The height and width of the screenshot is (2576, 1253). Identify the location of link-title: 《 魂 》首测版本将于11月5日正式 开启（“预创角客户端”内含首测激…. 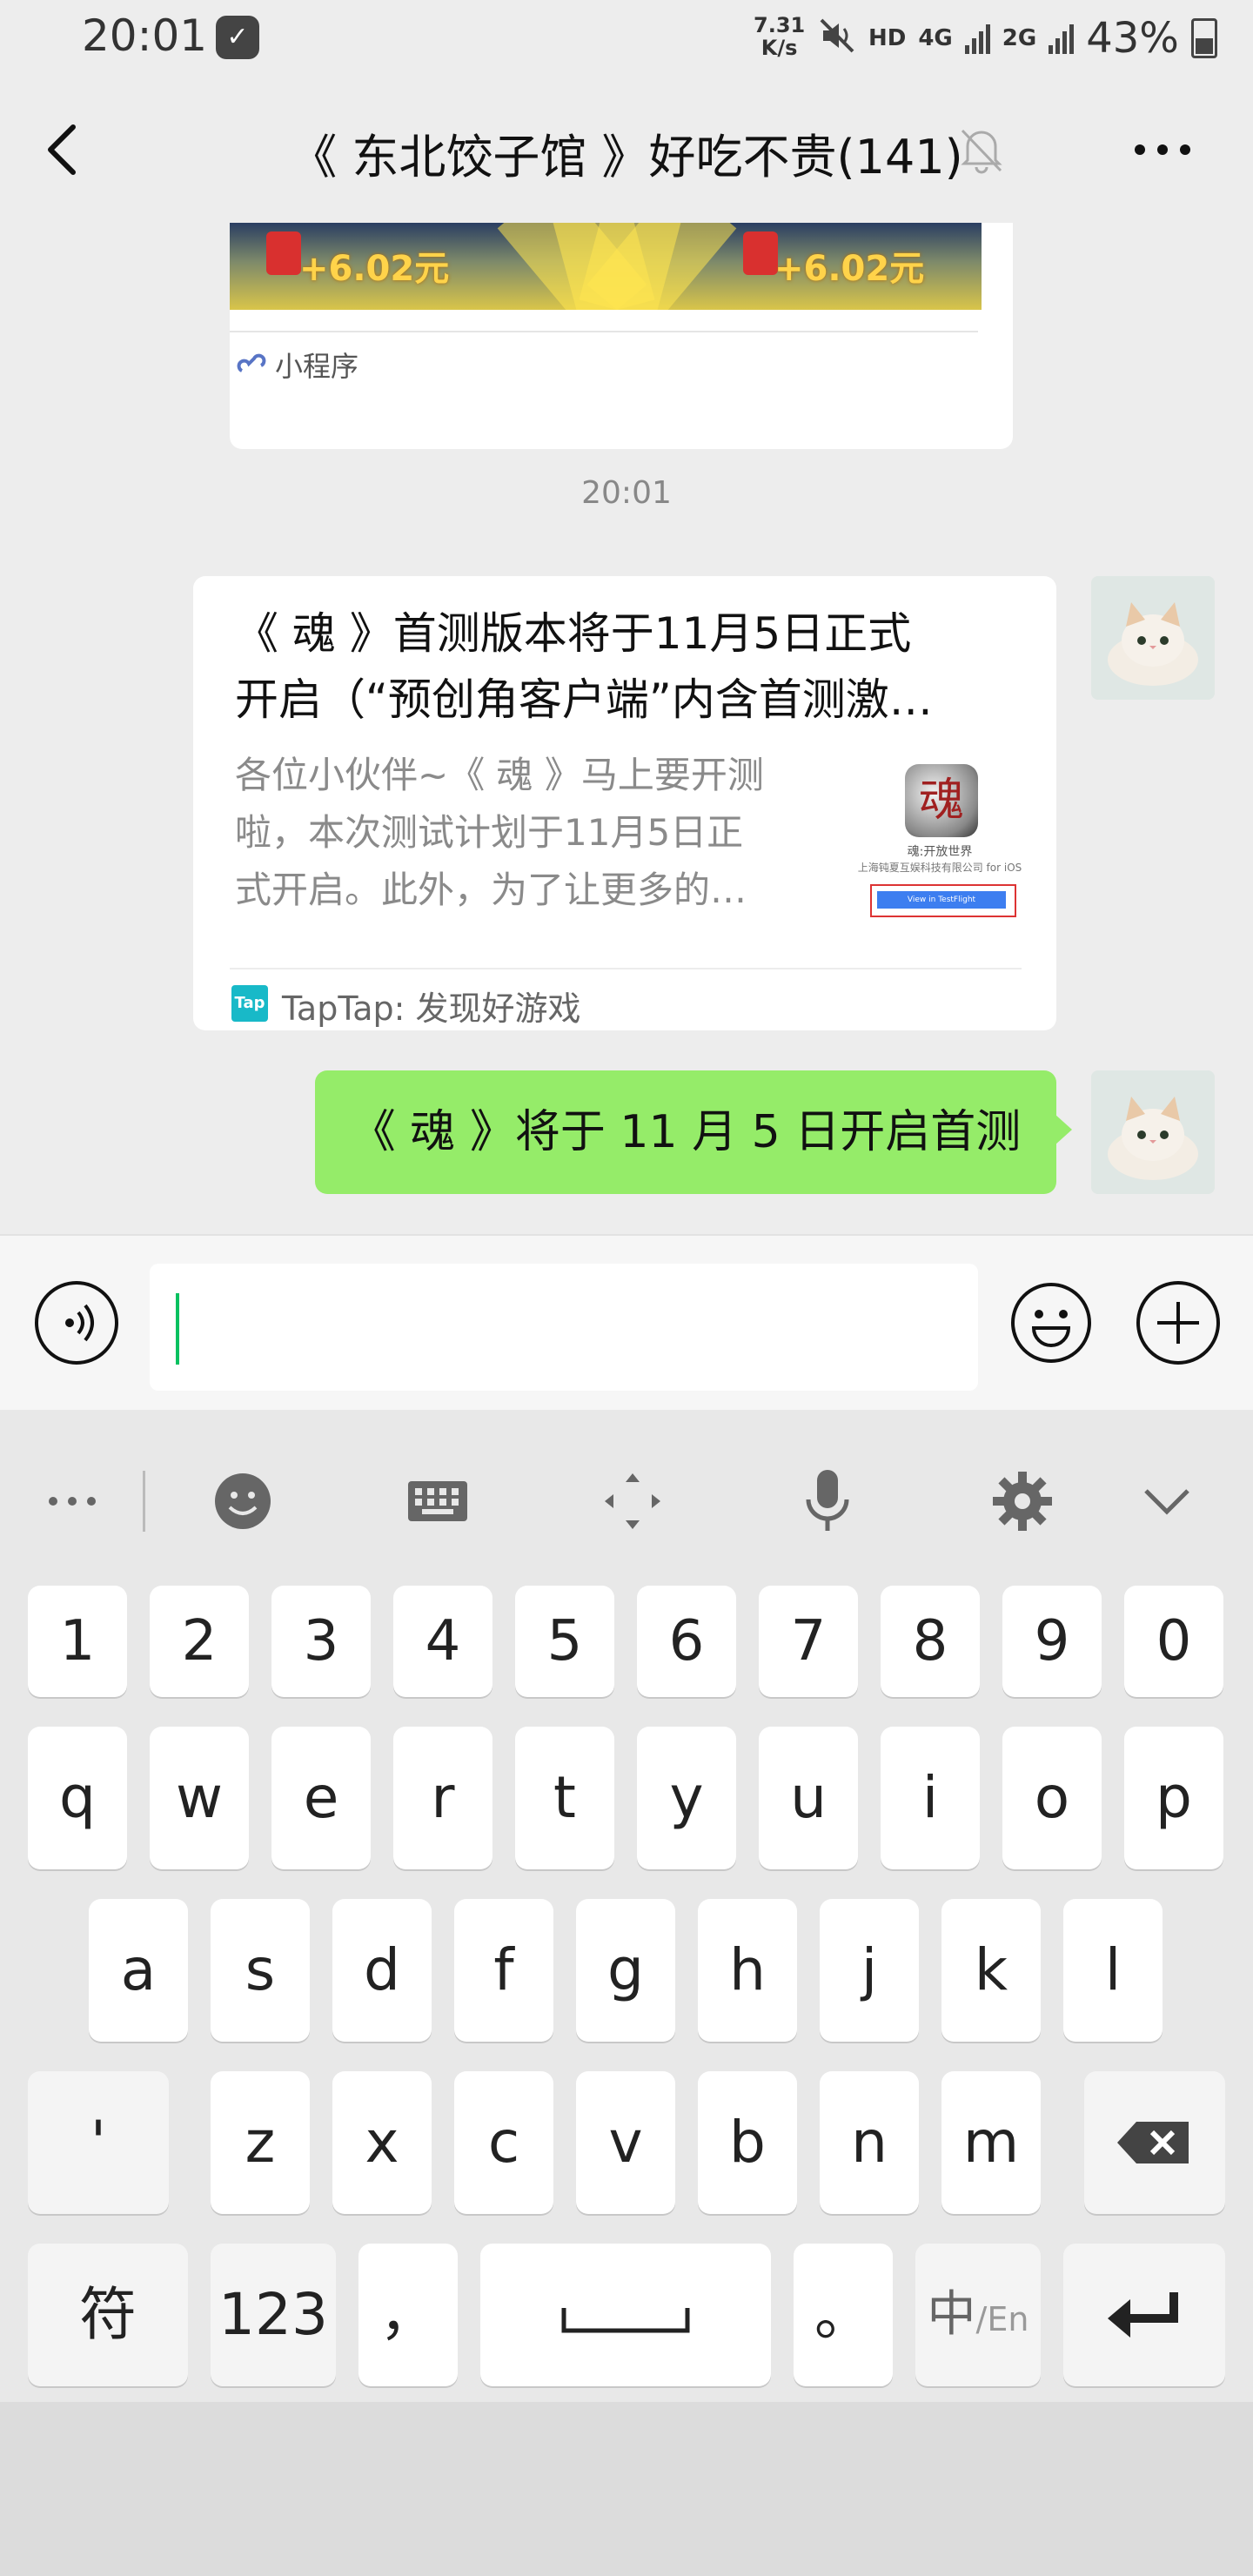
(626, 666).